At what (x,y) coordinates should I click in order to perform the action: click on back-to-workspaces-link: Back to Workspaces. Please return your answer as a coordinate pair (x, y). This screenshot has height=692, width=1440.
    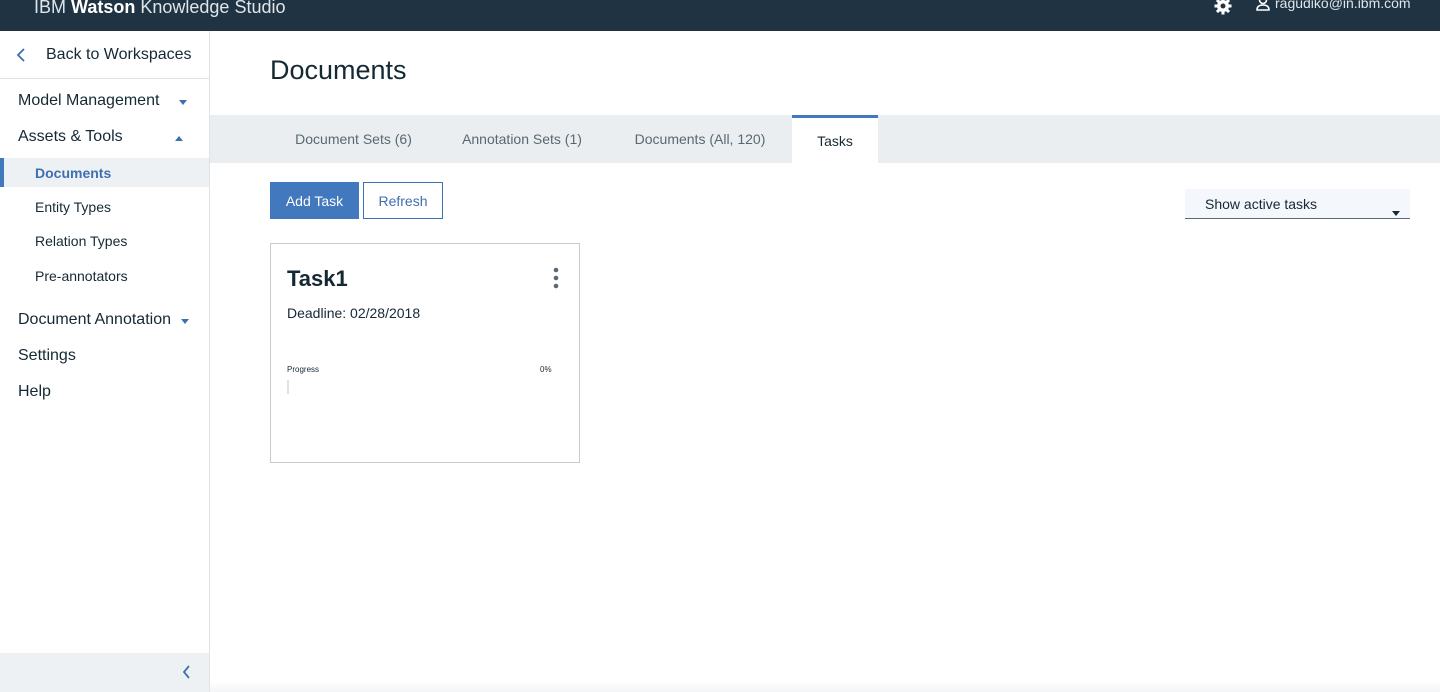
    Looking at the image, I should click on (104, 55).